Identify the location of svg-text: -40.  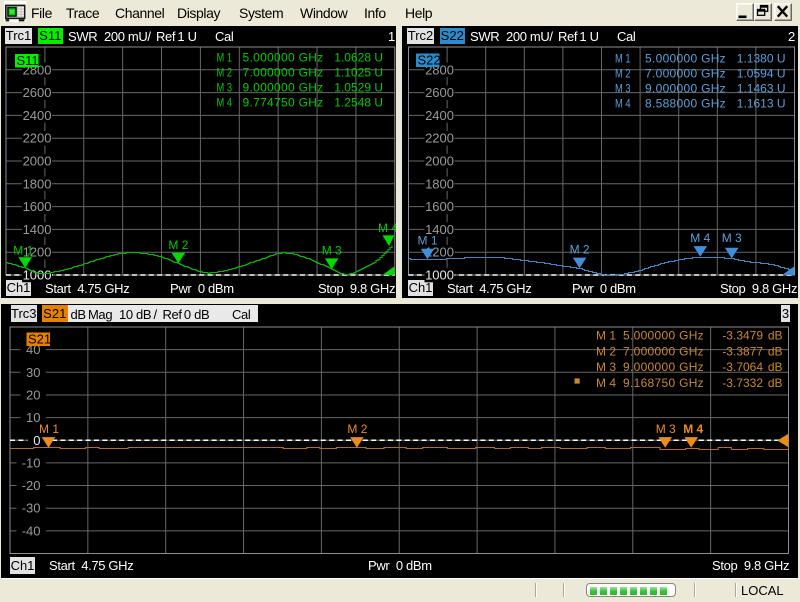
(31, 530).